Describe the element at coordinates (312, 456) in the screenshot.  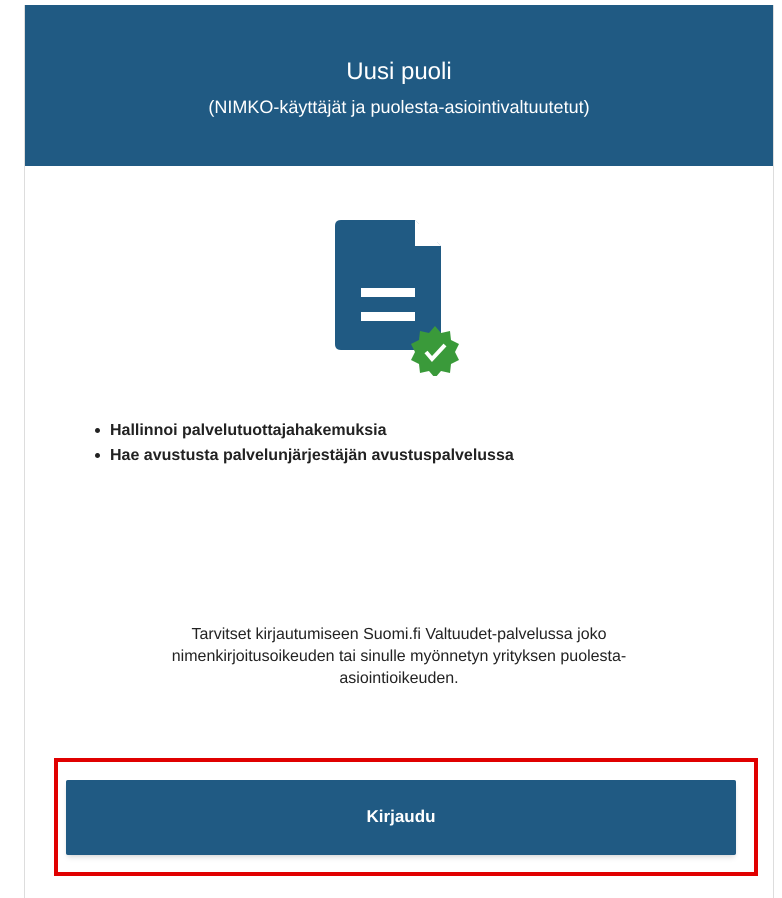
I see `feature-item: Hae avustusta palvelunjärjestäjän avustuspalvelussa` at that location.